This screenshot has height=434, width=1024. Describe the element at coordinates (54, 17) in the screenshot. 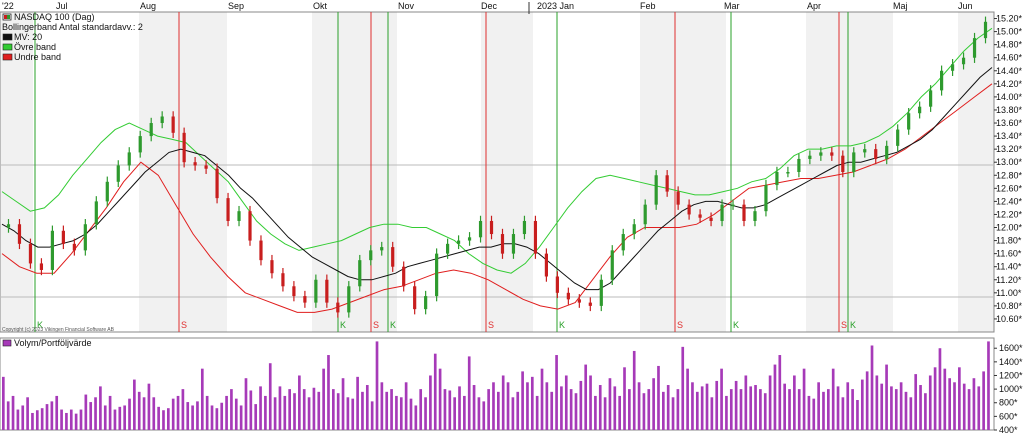

I see `legend-label: NASDAQ 100 (Dag)` at that location.